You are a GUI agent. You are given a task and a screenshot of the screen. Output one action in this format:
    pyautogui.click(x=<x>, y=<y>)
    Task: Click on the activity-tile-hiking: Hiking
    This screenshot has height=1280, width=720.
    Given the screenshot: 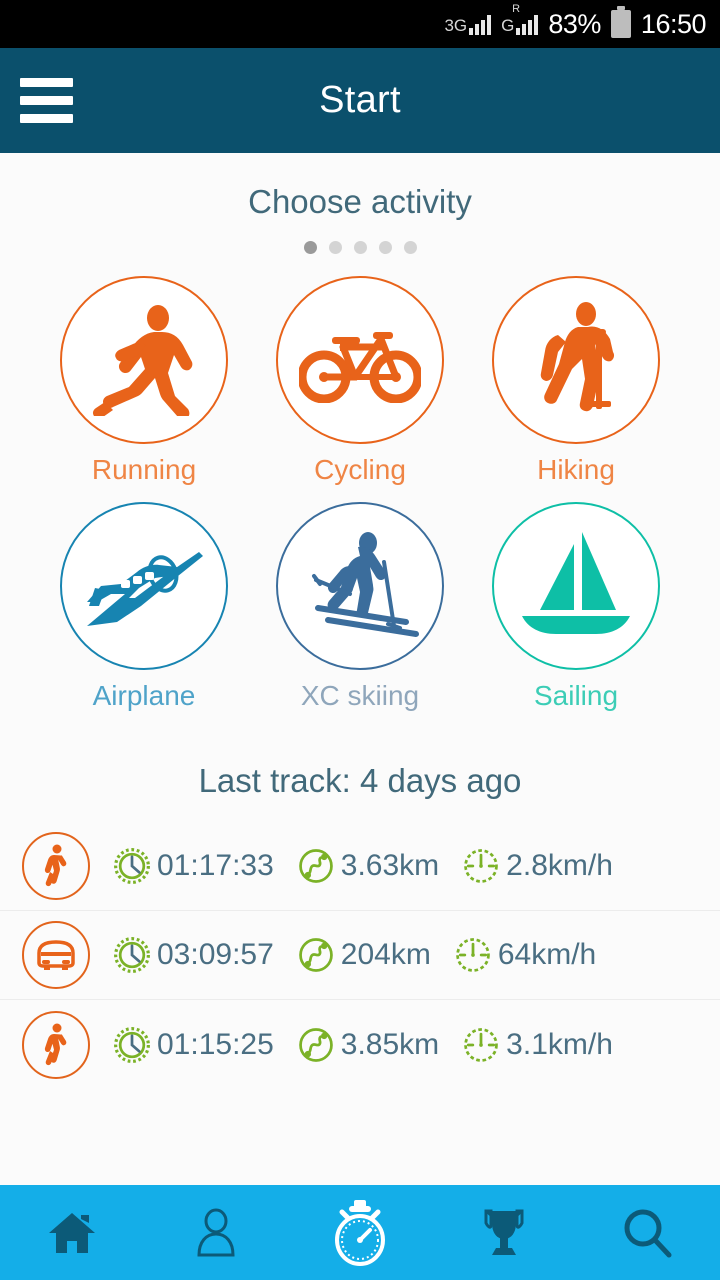 What is the action you would take?
    pyautogui.click(x=576, y=381)
    